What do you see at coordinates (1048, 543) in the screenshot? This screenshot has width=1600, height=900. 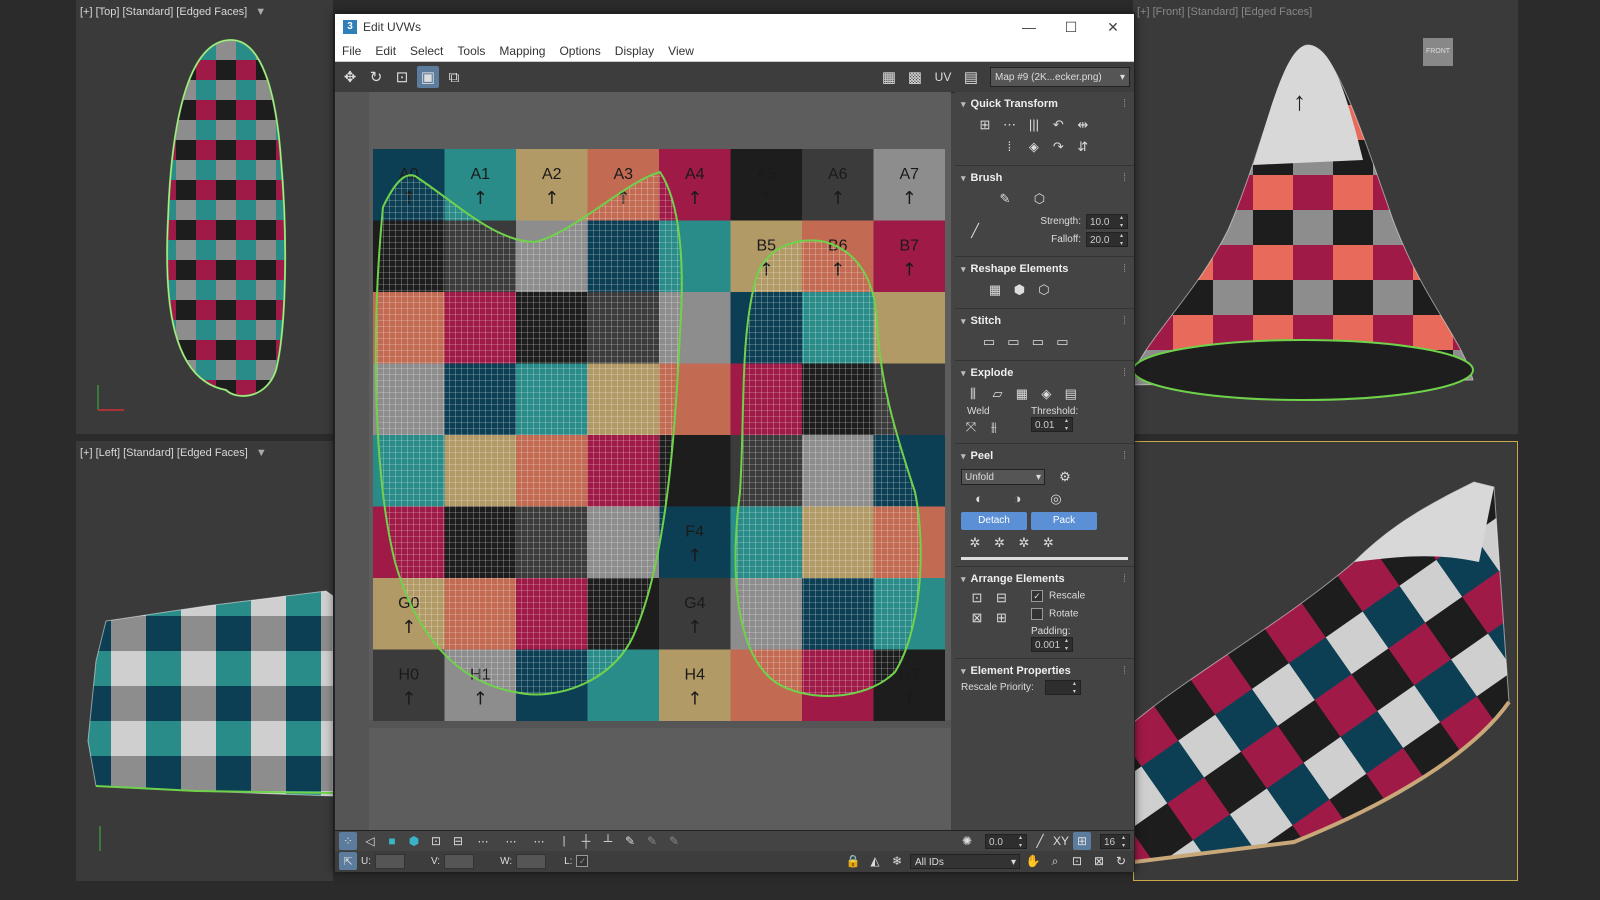 I see `select-pinned-icon: ✲` at bounding box center [1048, 543].